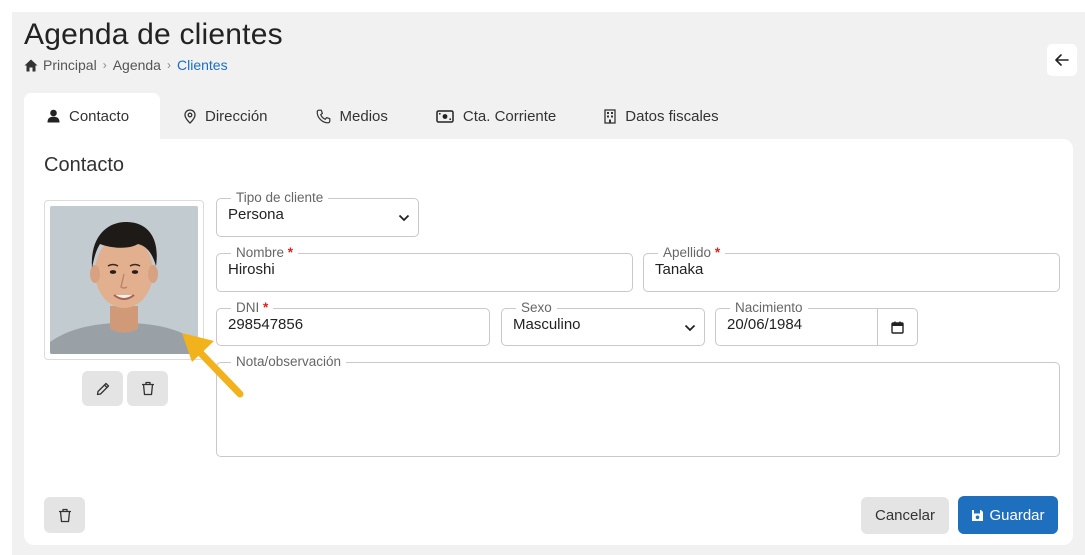 The width and height of the screenshot is (1085, 555). What do you see at coordinates (137, 65) in the screenshot?
I see `breadcrumb-item-agenda: Agenda` at bounding box center [137, 65].